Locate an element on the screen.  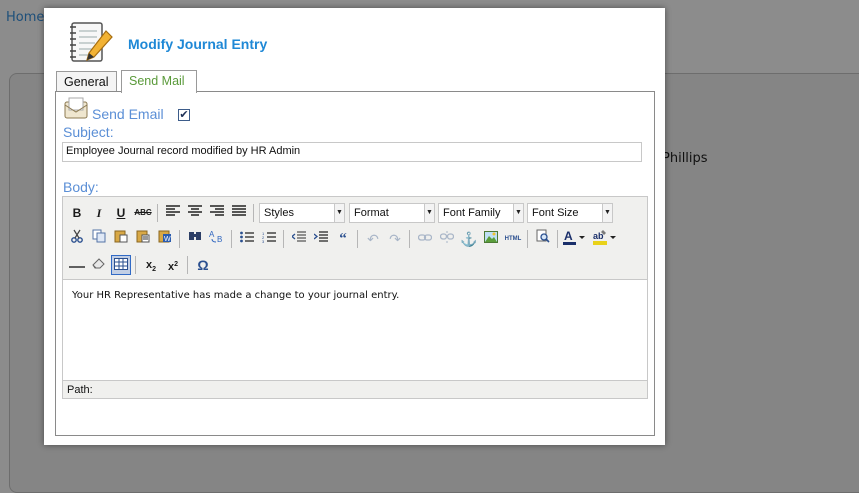
redo-icon: ↷ is located at coordinates (395, 239).